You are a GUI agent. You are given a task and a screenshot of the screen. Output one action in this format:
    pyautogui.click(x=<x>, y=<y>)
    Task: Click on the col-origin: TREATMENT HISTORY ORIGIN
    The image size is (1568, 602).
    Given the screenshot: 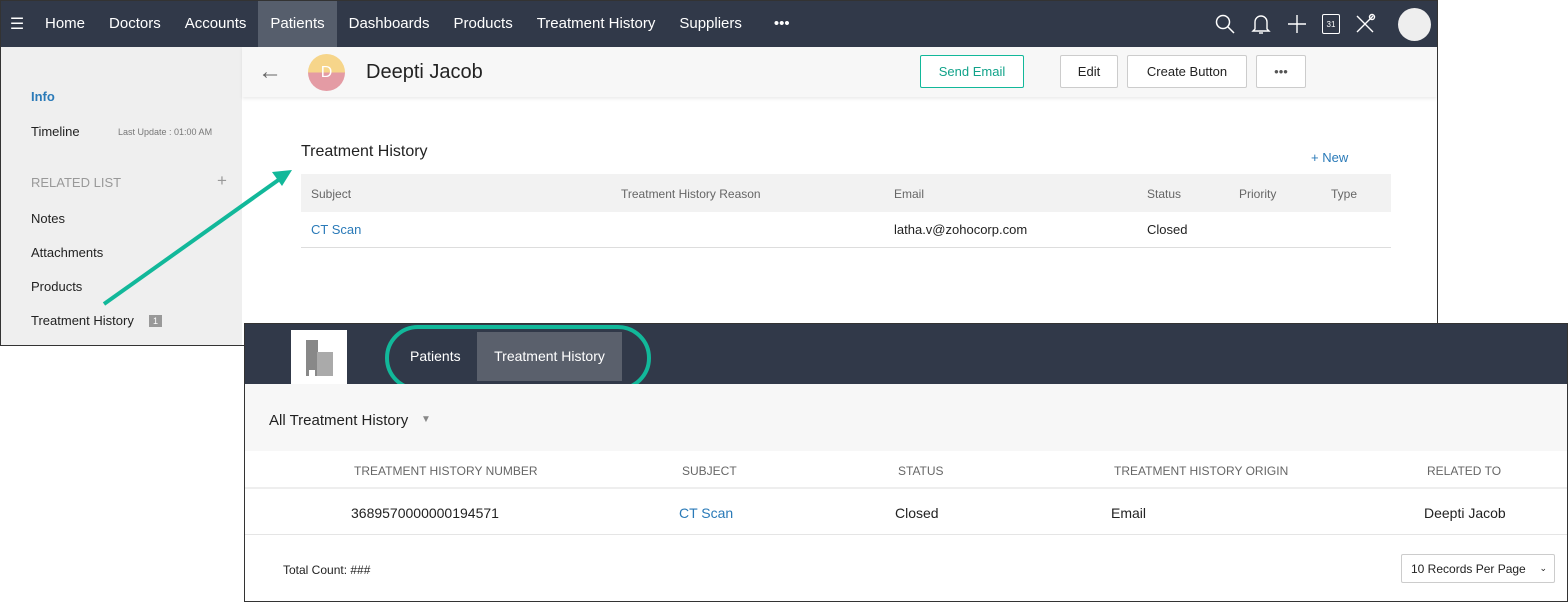 What is the action you would take?
    pyautogui.click(x=1201, y=471)
    